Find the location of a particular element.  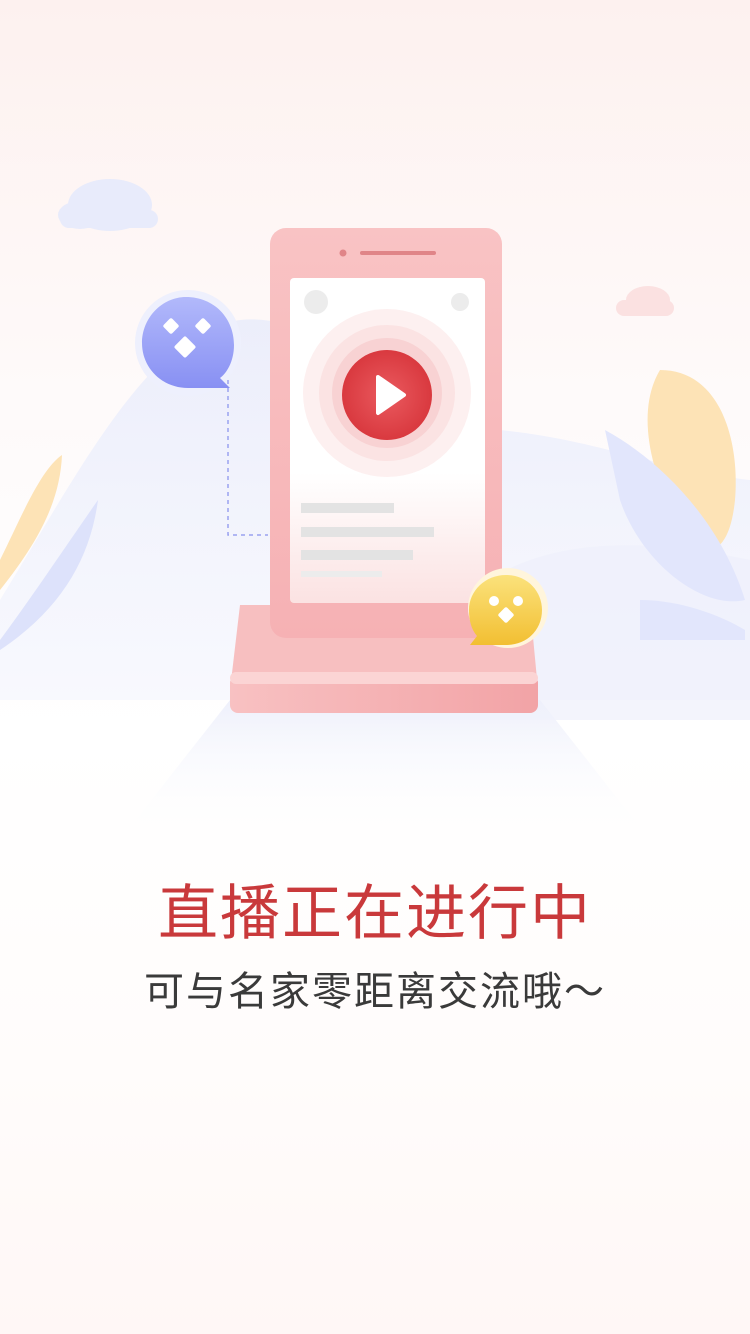

chat-bubble-yellow-icon is located at coordinates (508, 608).